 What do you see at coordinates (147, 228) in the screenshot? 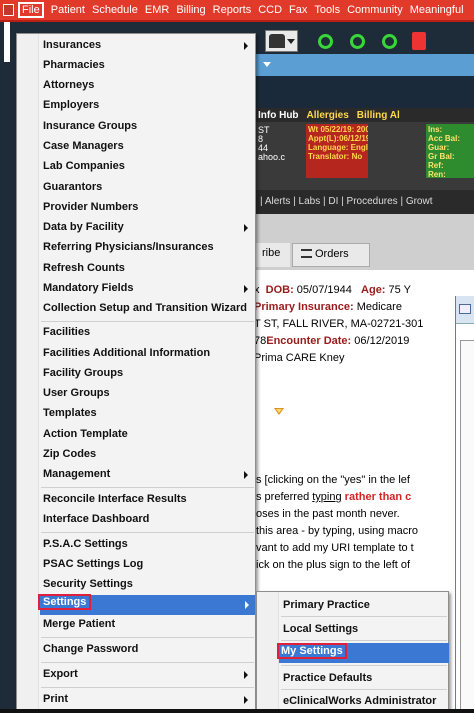
I see `menu-item-data-by-facility: Data by Facility` at bounding box center [147, 228].